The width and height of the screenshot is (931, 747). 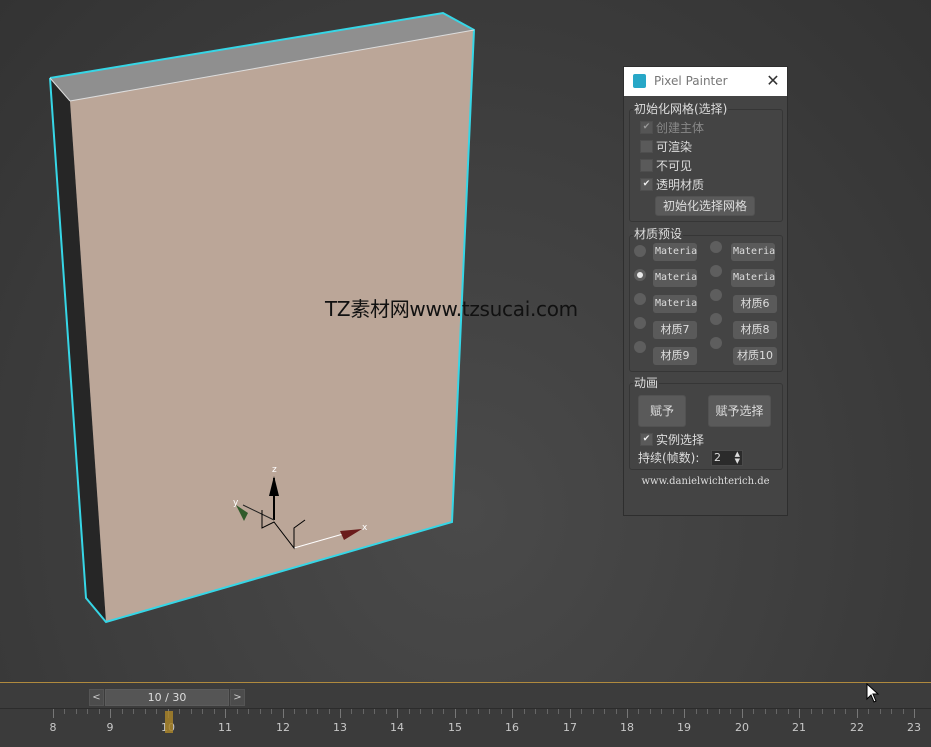 I want to click on spinner-arrows-icon: ▲ ▼, so click(x=737, y=458).